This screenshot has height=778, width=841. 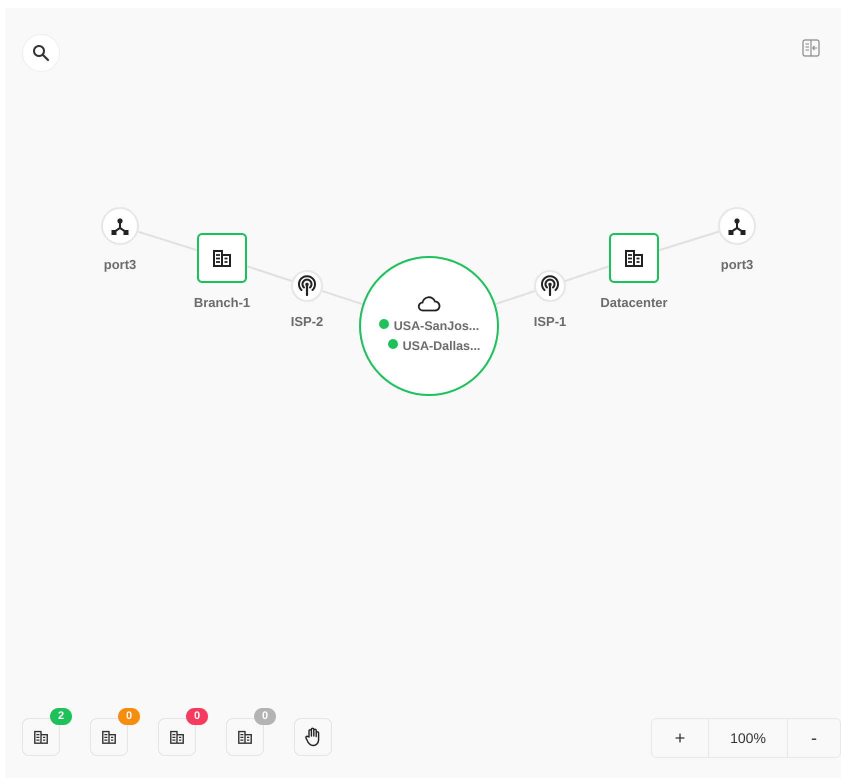 What do you see at coordinates (748, 738) in the screenshot?
I see `zoom-level: 100%` at bounding box center [748, 738].